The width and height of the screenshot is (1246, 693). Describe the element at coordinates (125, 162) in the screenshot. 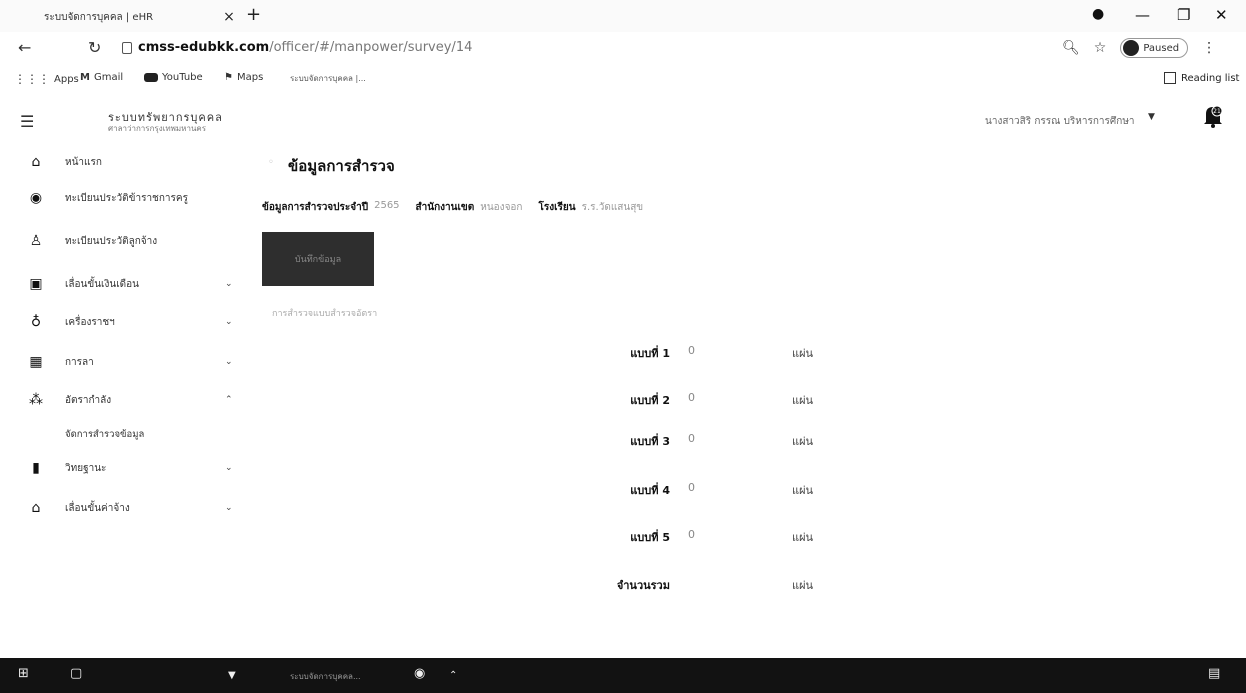

I see `sidebar-item-home: ⌂ หน้าแรก` at that location.